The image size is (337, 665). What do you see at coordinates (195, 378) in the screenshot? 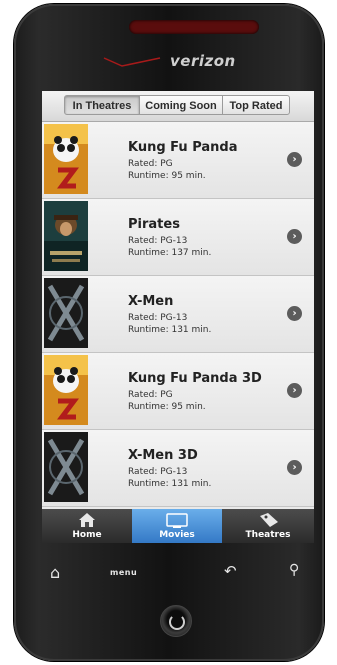
I see `movie-title: Kung Fu Panda 3D` at bounding box center [195, 378].